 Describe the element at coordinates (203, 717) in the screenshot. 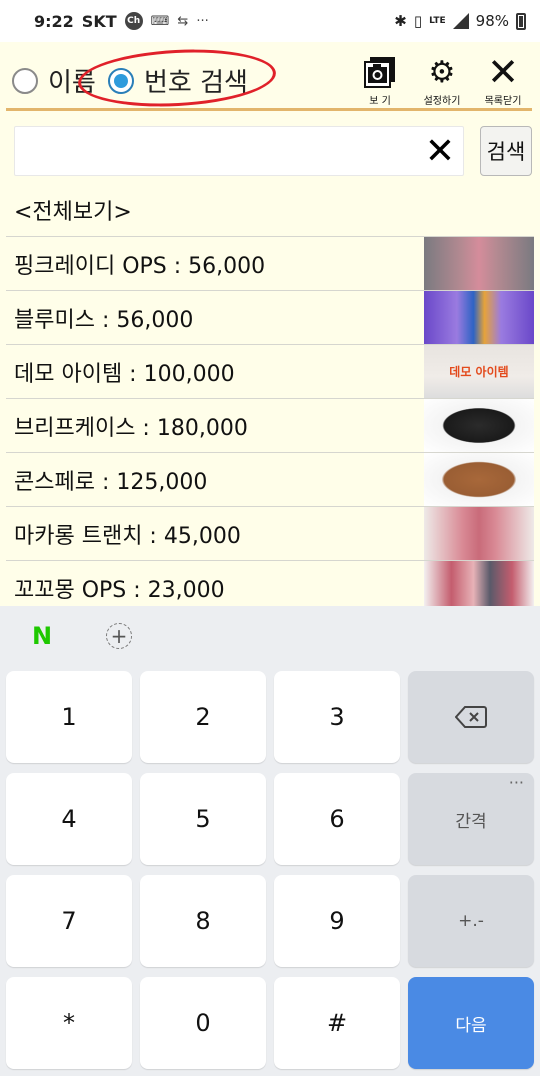

I see `key-2: 2` at that location.